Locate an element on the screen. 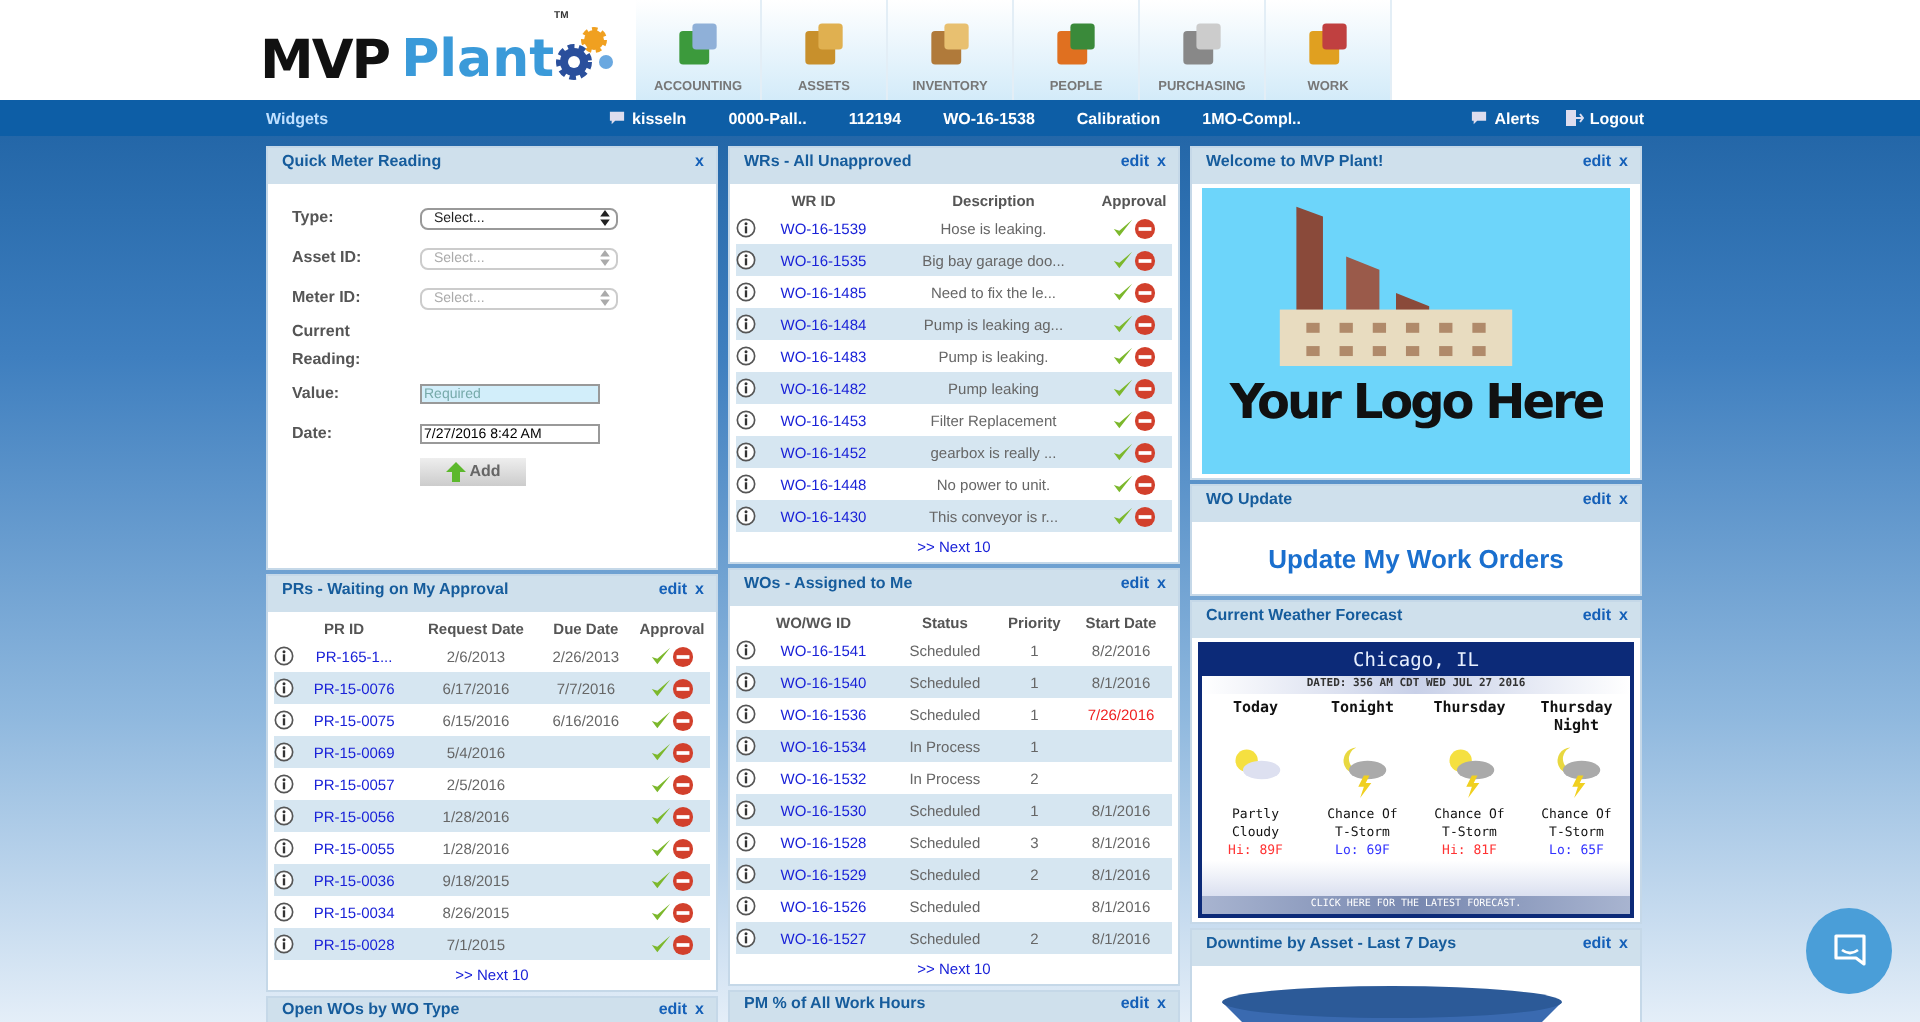  widgets-link: Widgets is located at coordinates (297, 118).